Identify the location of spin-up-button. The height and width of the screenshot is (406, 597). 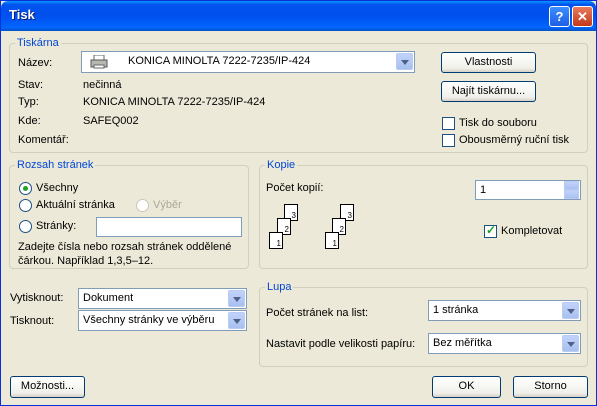
(571, 185).